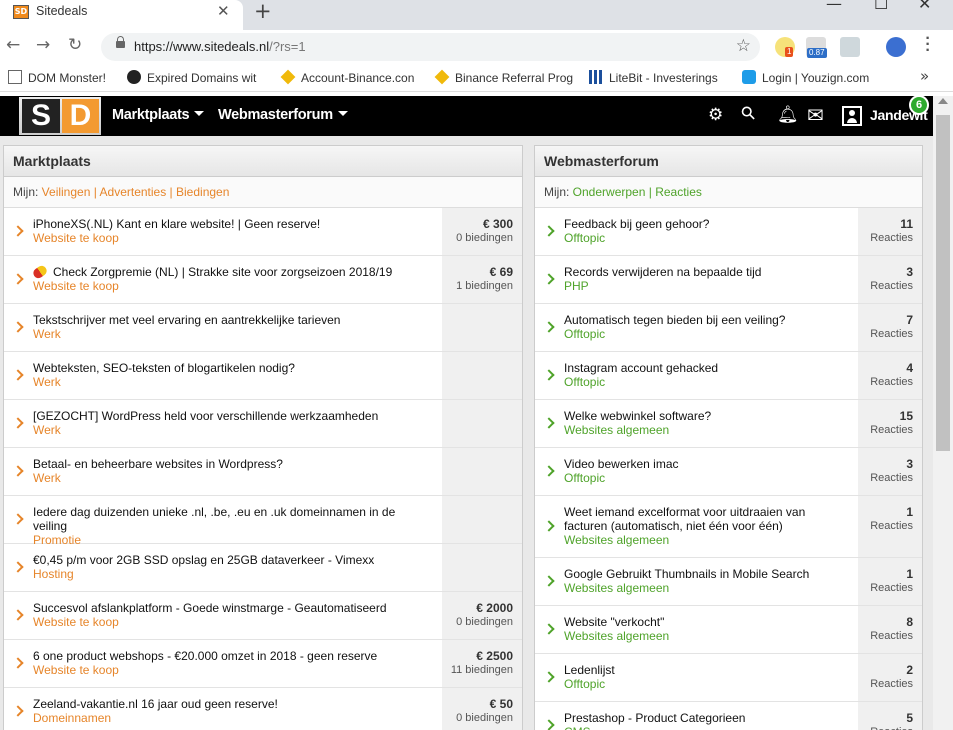  What do you see at coordinates (232, 574) in the screenshot?
I see `item-category: Hosting` at bounding box center [232, 574].